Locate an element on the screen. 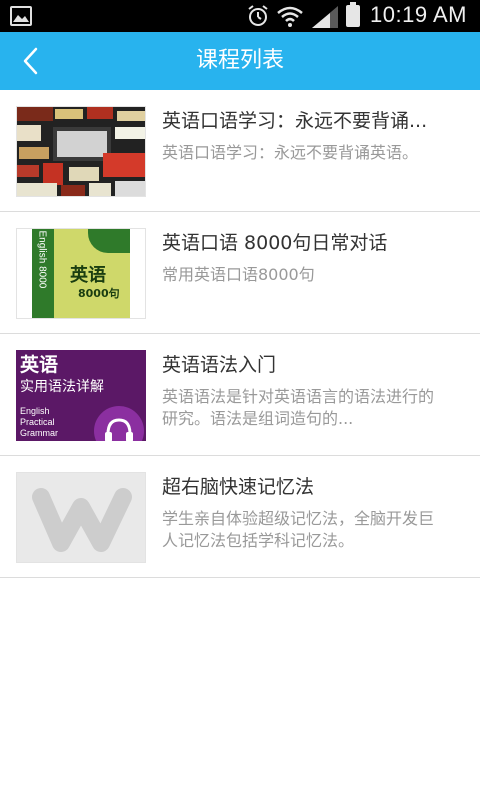 Image resolution: width=480 pixels, height=800 pixels. course-description: 常用英语口语8000句 is located at coordinates (238, 274).